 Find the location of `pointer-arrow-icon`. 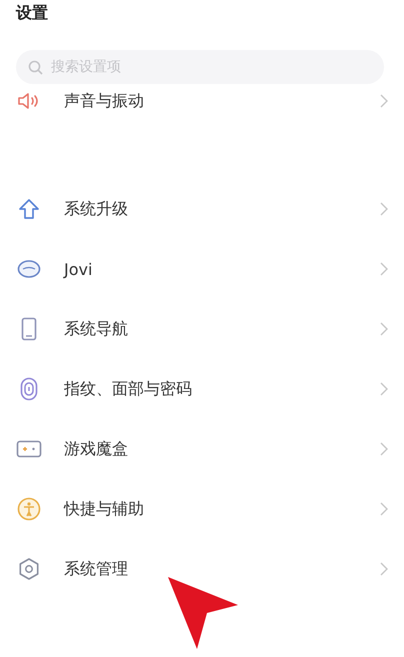

pointer-arrow-icon is located at coordinates (202, 613).